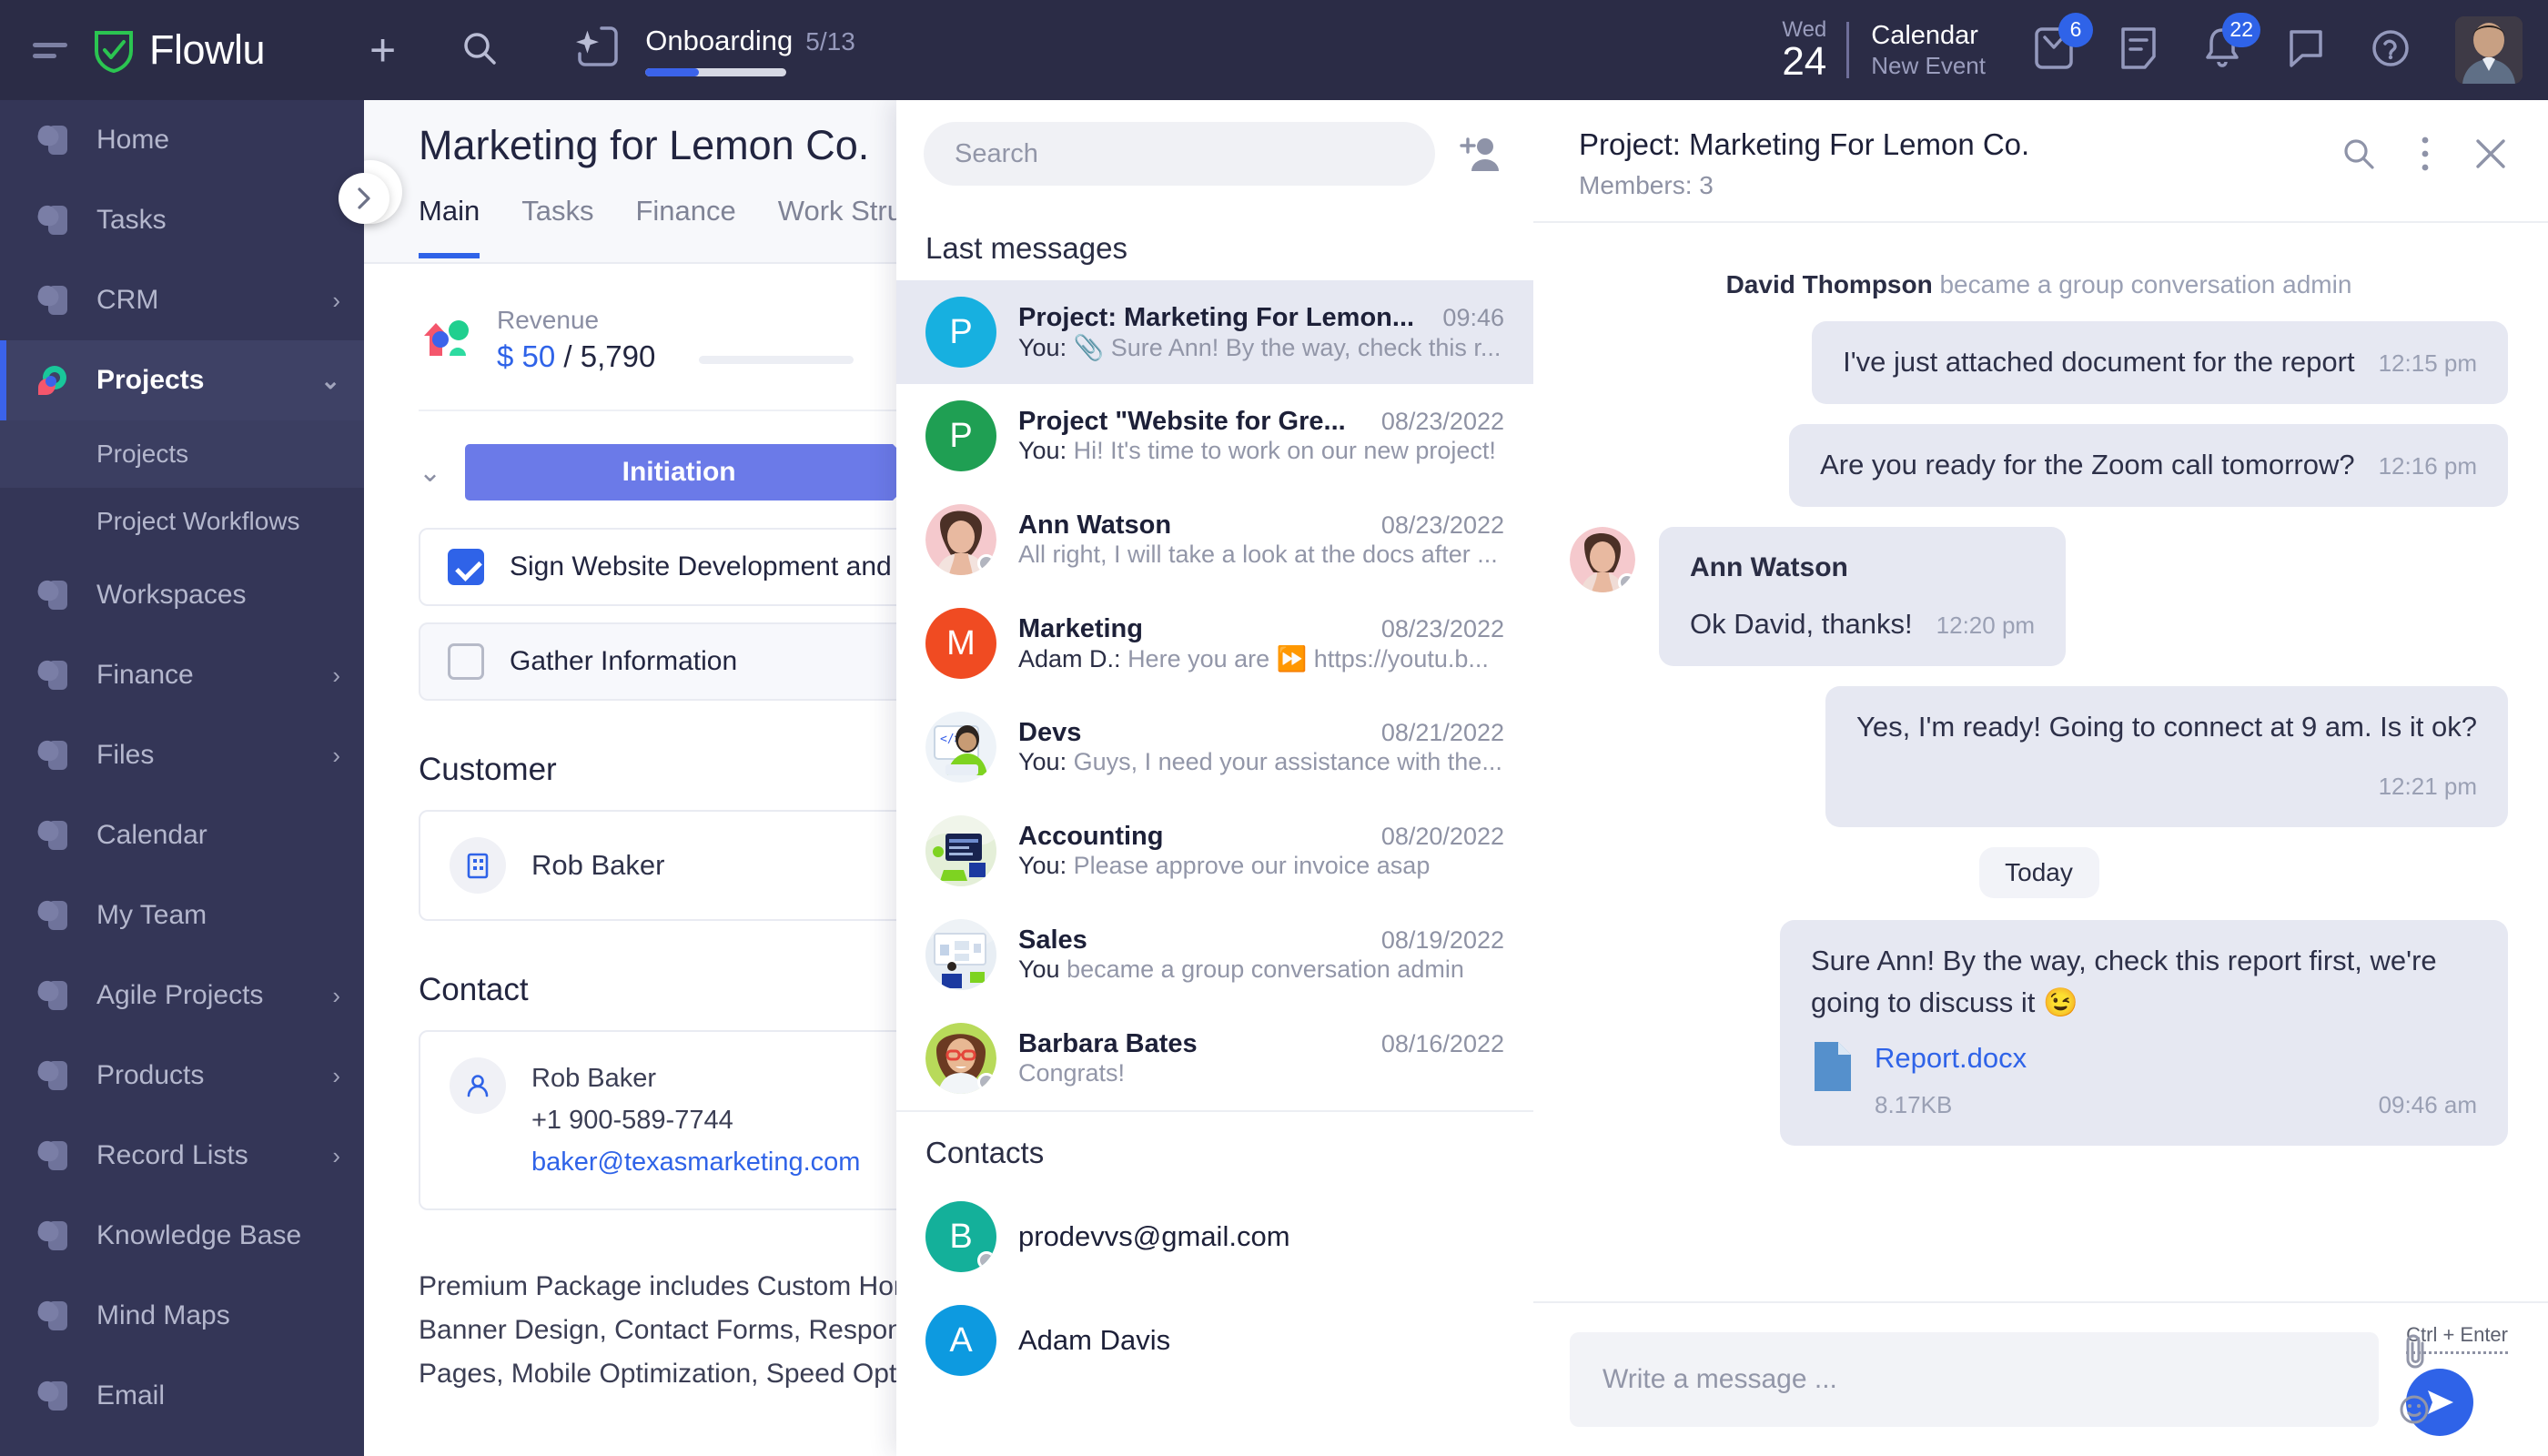 Image resolution: width=2548 pixels, height=1456 pixels. I want to click on chat-preview-text: became a group conversation admin, so click(1266, 970).